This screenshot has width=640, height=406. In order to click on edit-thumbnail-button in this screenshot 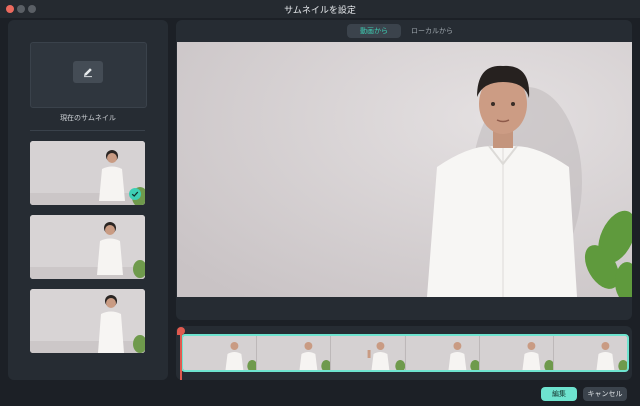, I will do `click(88, 72)`.